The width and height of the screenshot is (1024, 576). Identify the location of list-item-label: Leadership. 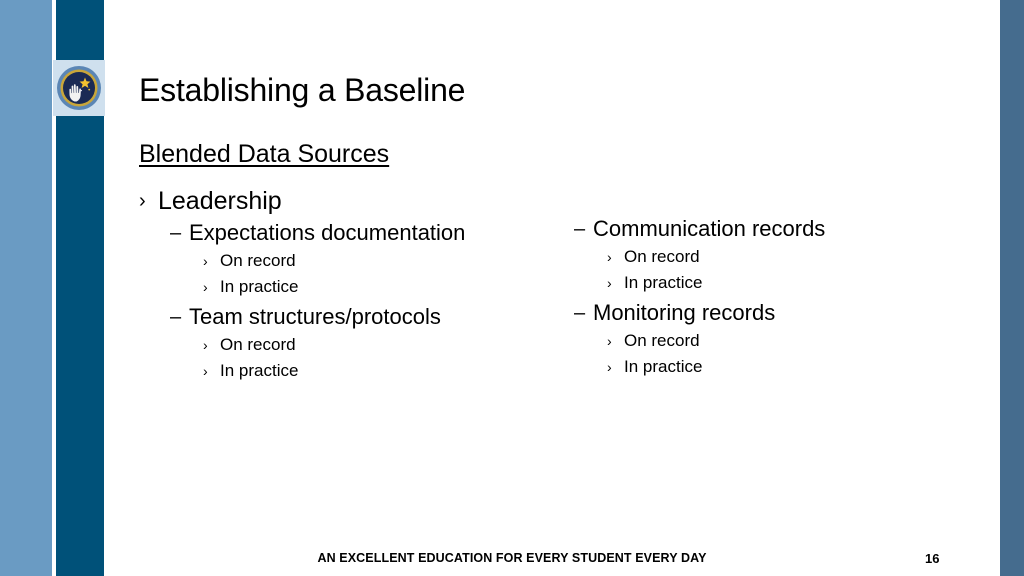
(220, 201).